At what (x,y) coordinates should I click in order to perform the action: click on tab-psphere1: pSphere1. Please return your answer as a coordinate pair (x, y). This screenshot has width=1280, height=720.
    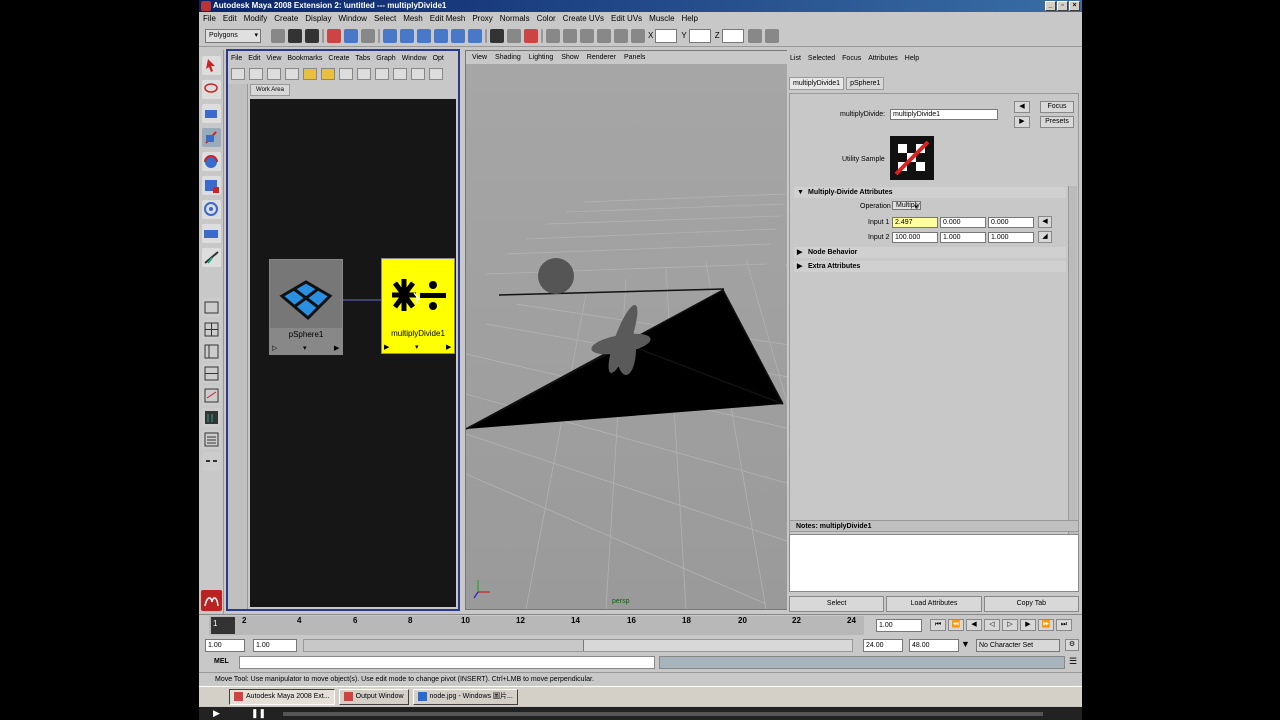
    Looking at the image, I should click on (865, 83).